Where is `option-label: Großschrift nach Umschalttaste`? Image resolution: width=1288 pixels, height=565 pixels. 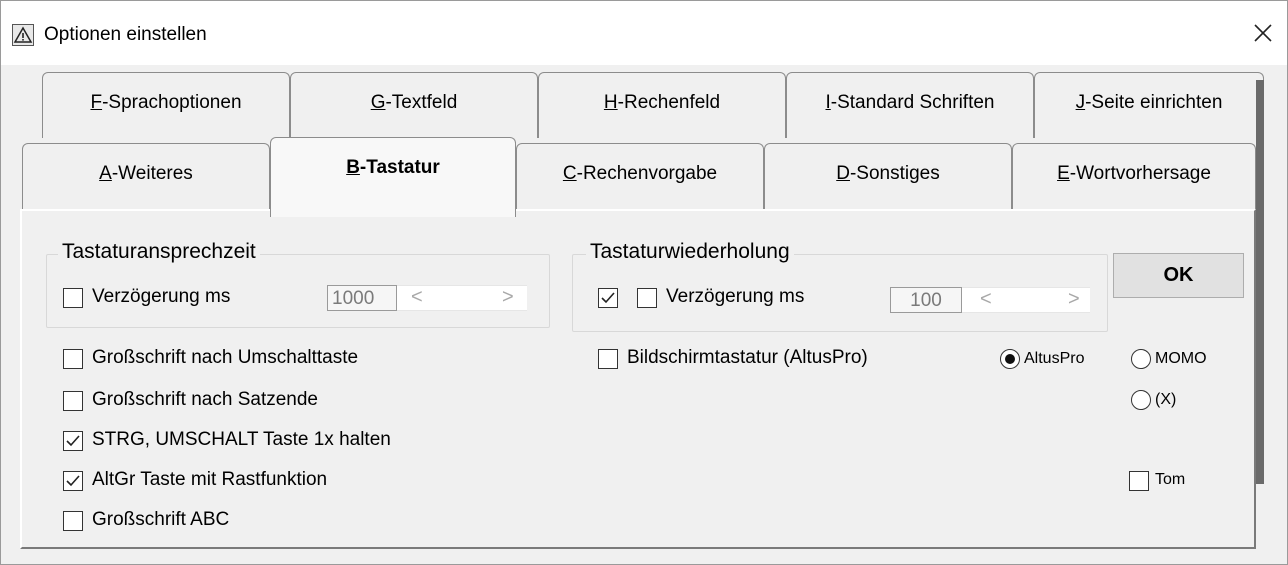 option-label: Großschrift nach Umschalttaste is located at coordinates (225, 357).